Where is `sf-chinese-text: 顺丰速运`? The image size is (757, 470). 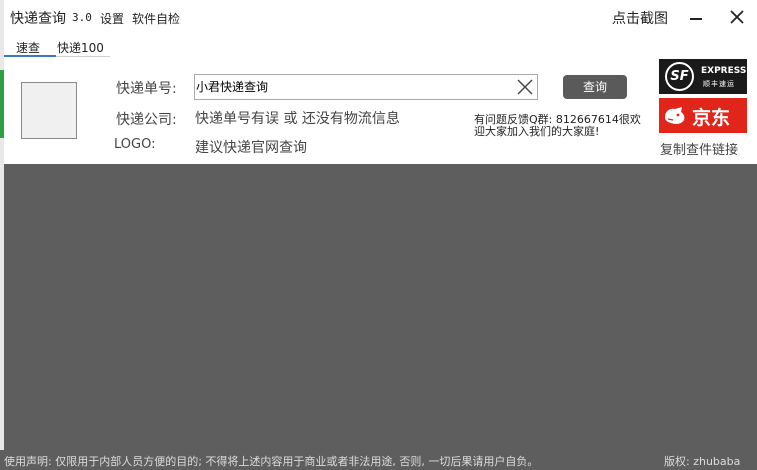
sf-chinese-text: 顺丰速运 is located at coordinates (719, 84).